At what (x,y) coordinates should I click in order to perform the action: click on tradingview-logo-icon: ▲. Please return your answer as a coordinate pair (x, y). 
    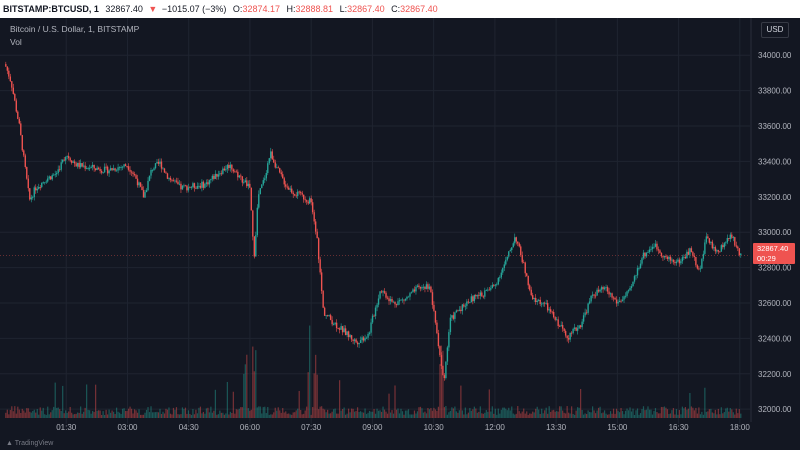
    Looking at the image, I should click on (9, 443).